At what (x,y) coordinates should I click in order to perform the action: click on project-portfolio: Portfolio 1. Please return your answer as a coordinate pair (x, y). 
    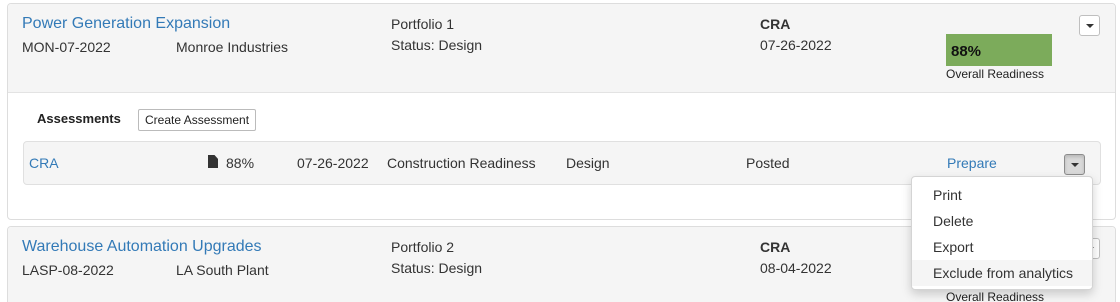
    Looking at the image, I should click on (423, 24).